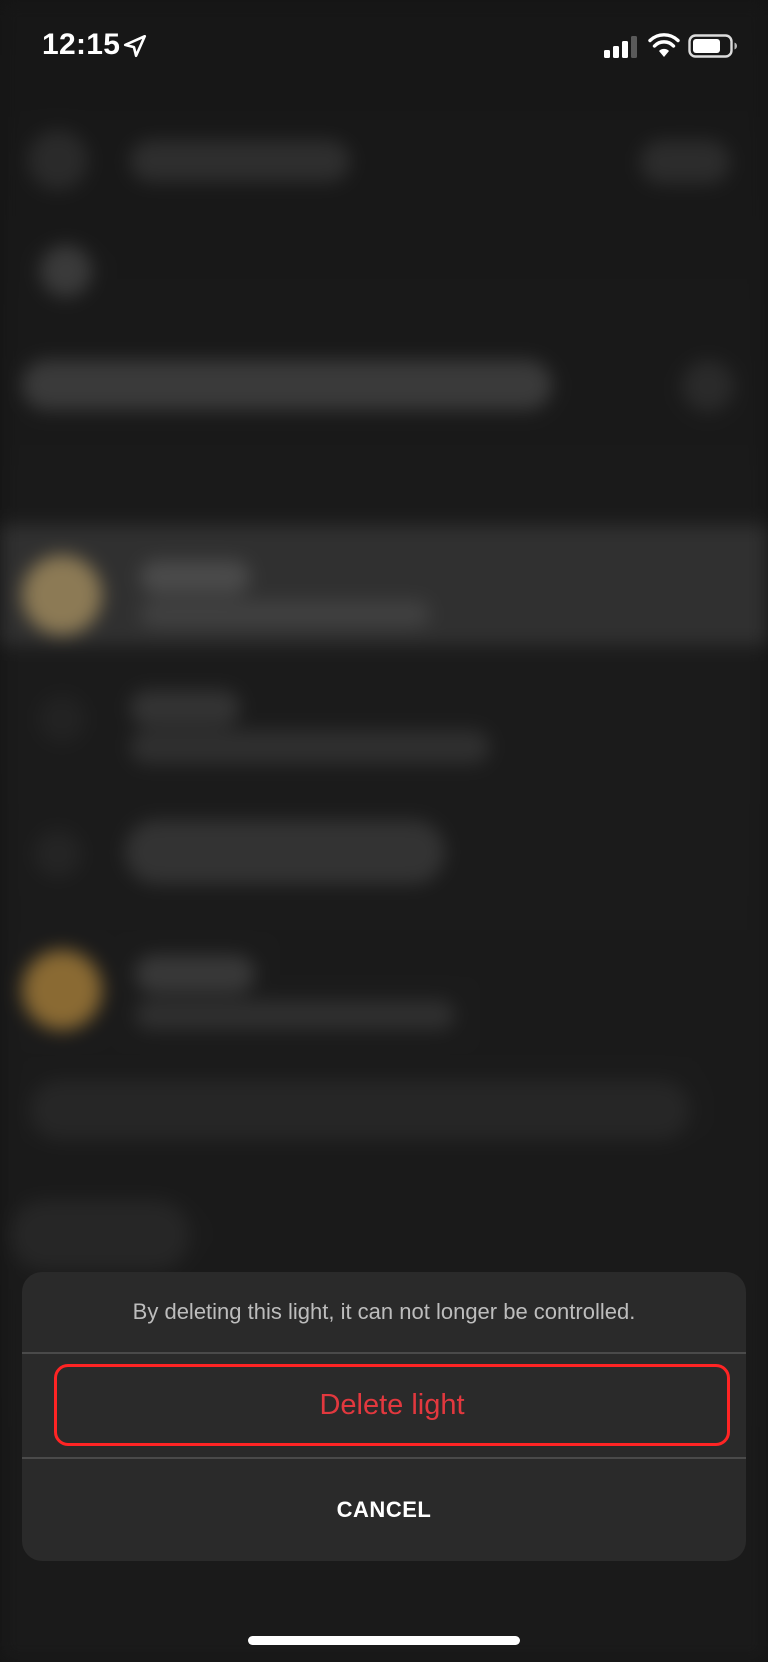 This screenshot has width=768, height=1662. What do you see at coordinates (135, 46) in the screenshot?
I see `location-arrow-icon` at bounding box center [135, 46].